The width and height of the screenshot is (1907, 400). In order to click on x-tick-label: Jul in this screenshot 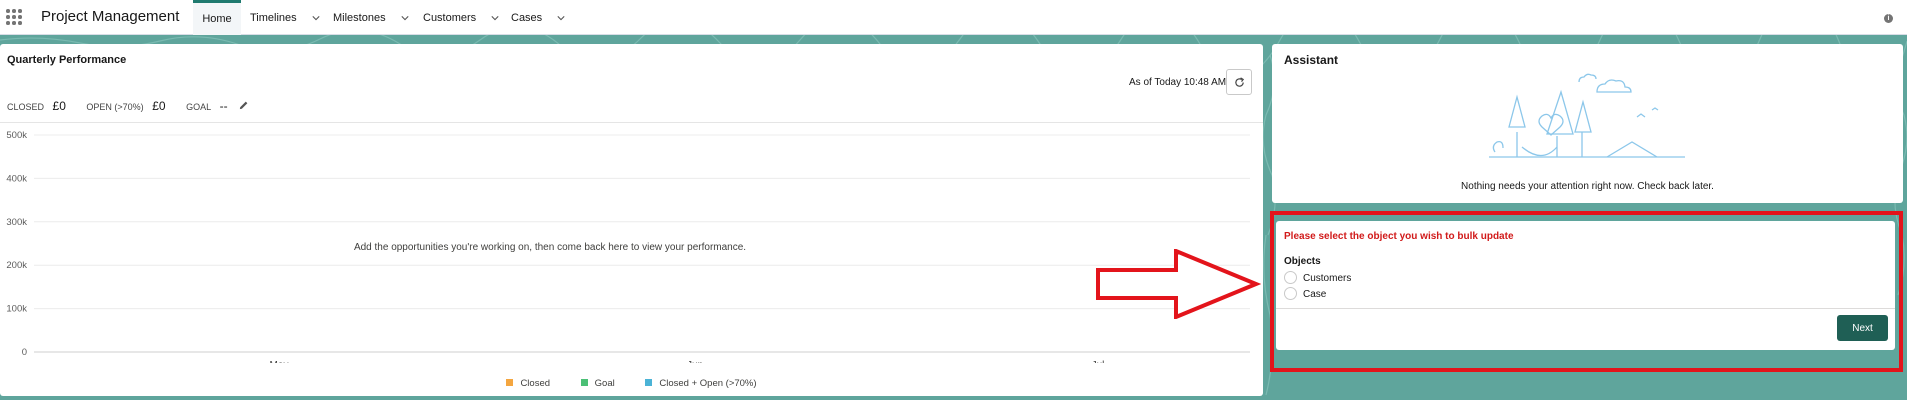, I will do `click(1098, 361)`.